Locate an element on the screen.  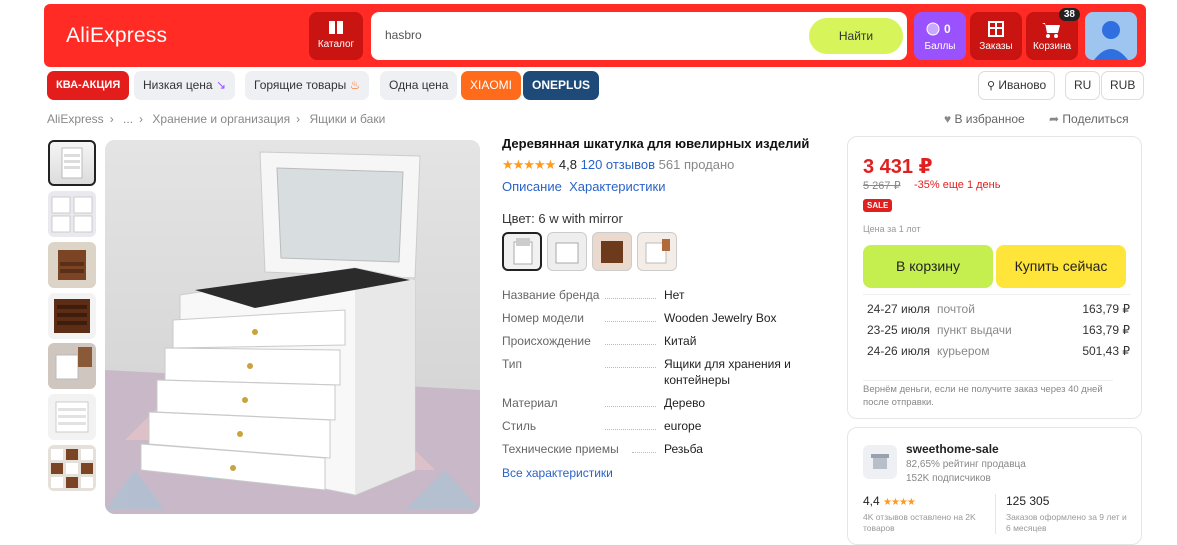
delivery-method: пункт выдачи is located at coordinates (974, 330).